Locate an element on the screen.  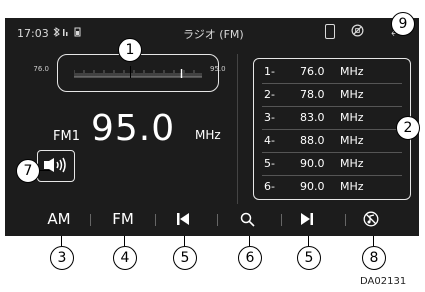
preset-number: 2- is located at coordinates (269, 94).